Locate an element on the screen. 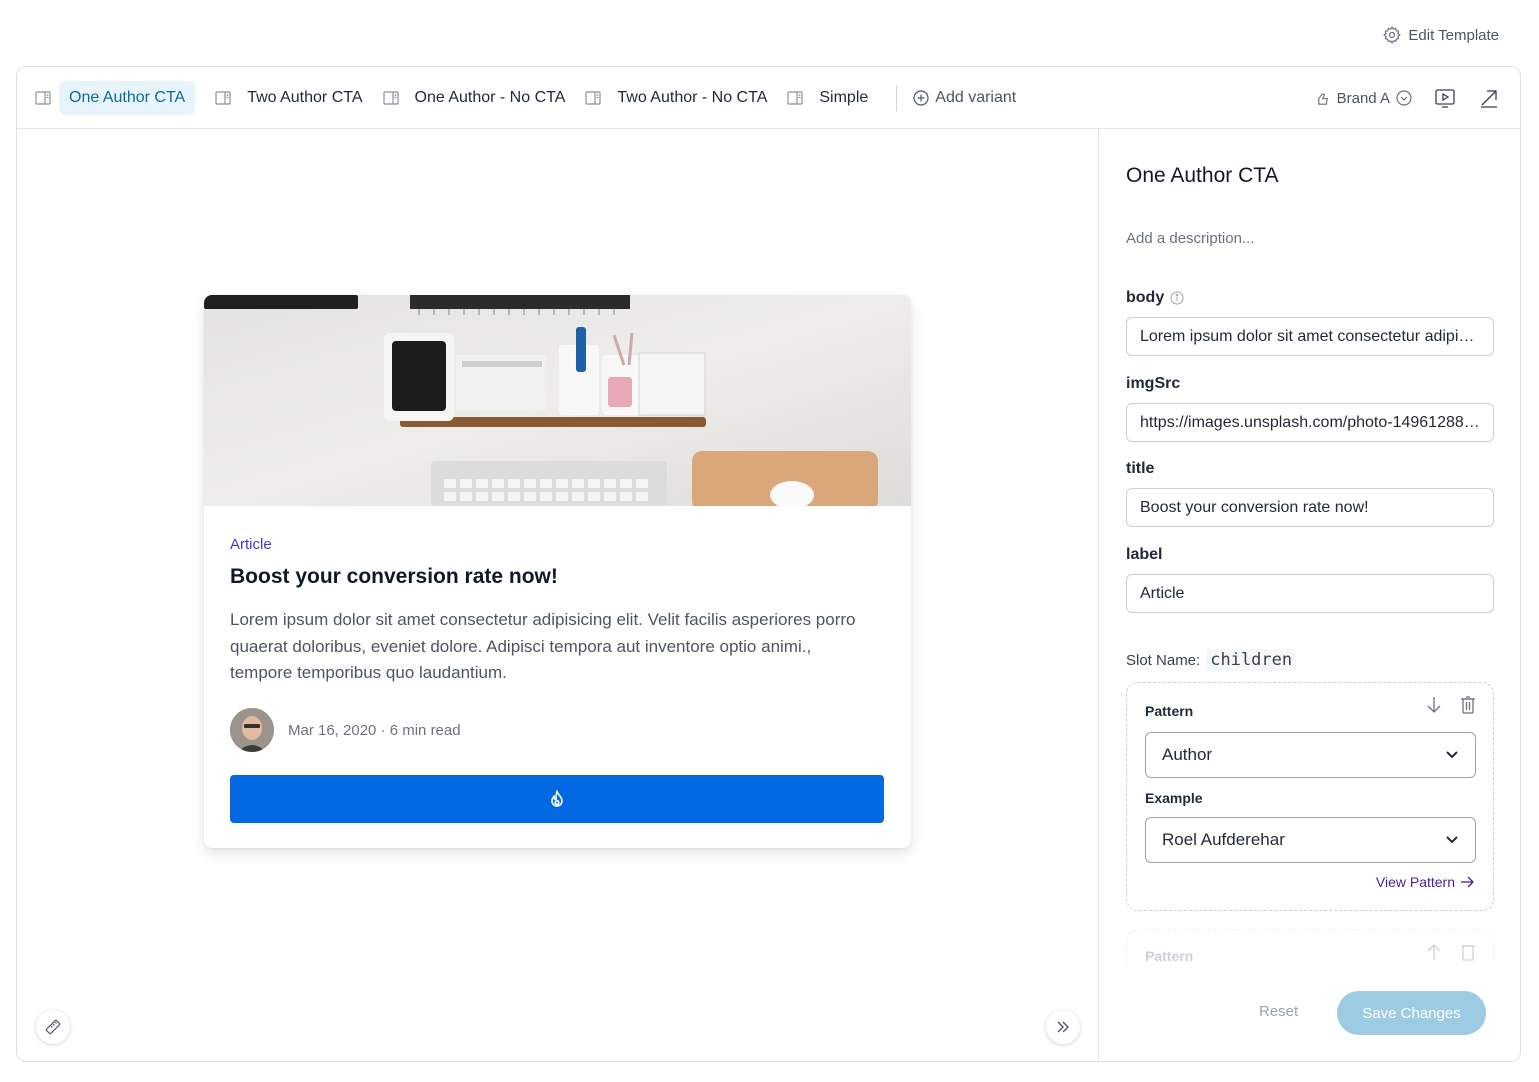 This screenshot has width=1539, height=1082. avatar is located at coordinates (252, 730).